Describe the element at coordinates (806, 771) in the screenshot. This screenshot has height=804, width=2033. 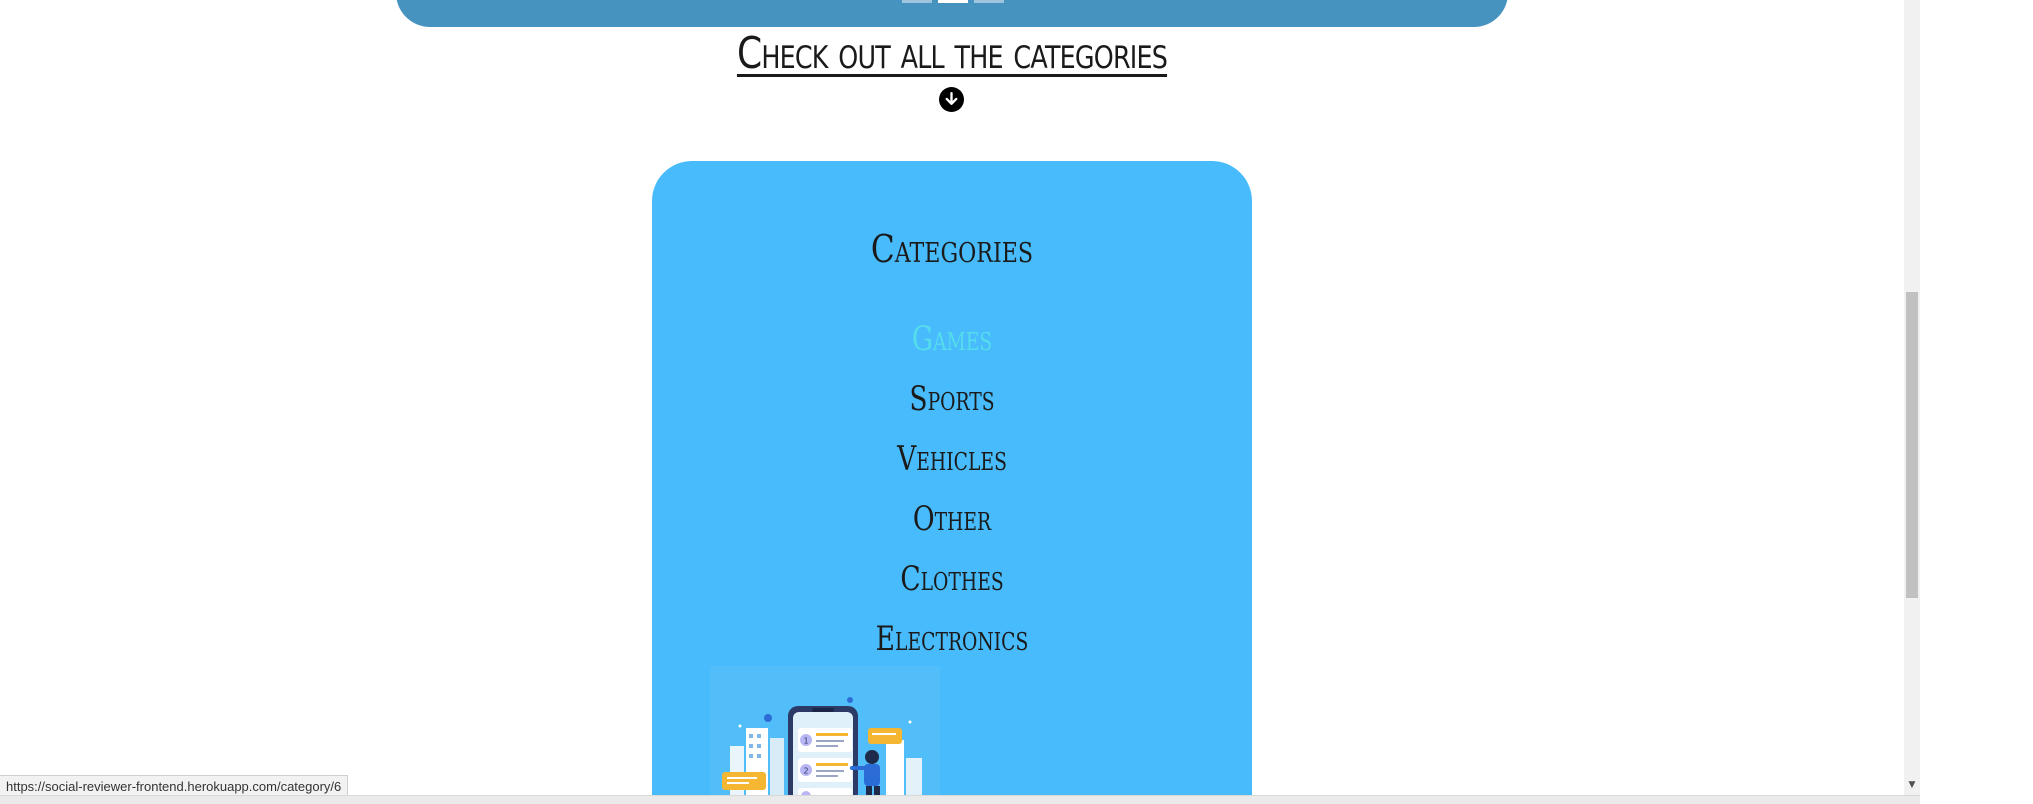
I see `svg-text: 2` at that location.